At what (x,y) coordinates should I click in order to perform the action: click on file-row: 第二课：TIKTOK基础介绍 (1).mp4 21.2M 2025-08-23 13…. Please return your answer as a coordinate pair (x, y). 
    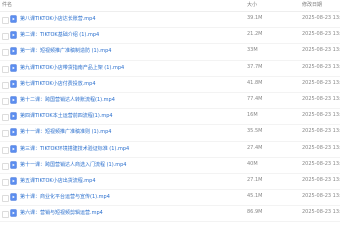
    Looking at the image, I should click on (170, 36).